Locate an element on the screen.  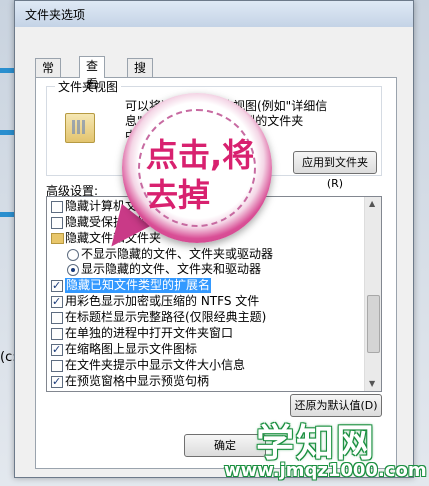
setting-row-hide-extensions: 隐藏已知文件类型的扩展名 is located at coordinates (205, 285).